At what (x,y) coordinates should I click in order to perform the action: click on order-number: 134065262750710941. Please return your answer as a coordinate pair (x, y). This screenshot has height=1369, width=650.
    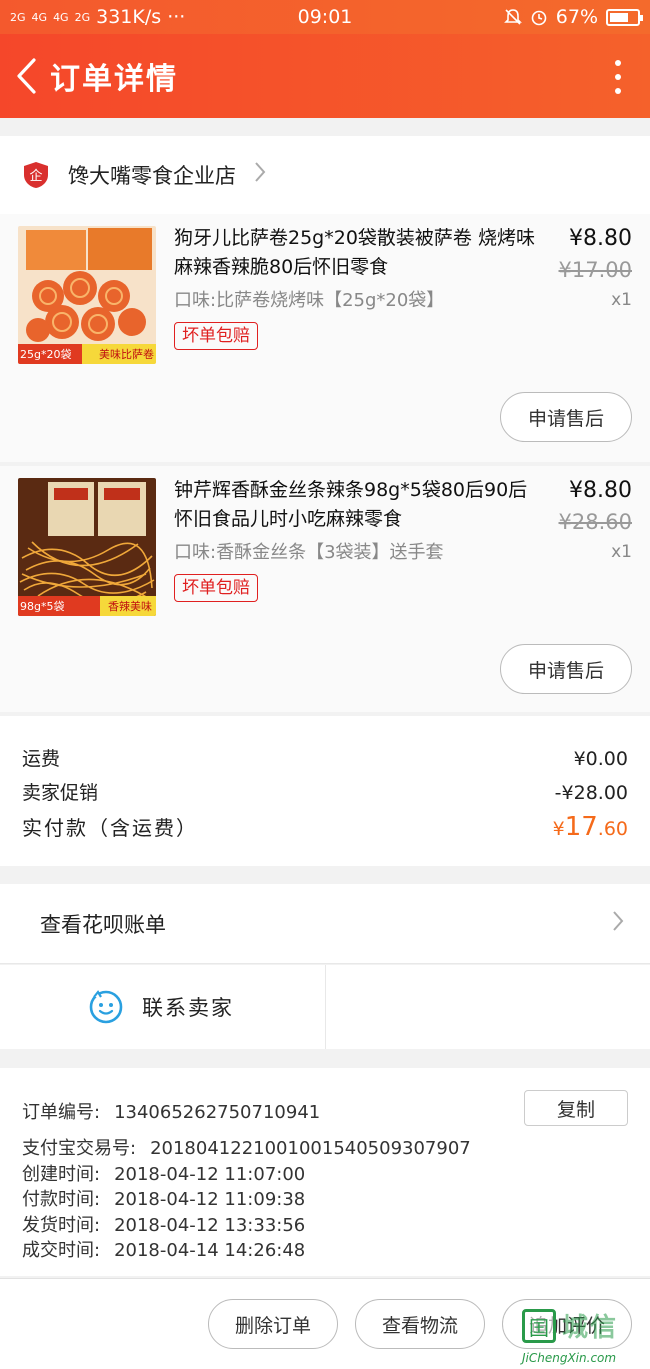
    Looking at the image, I should click on (217, 1112).